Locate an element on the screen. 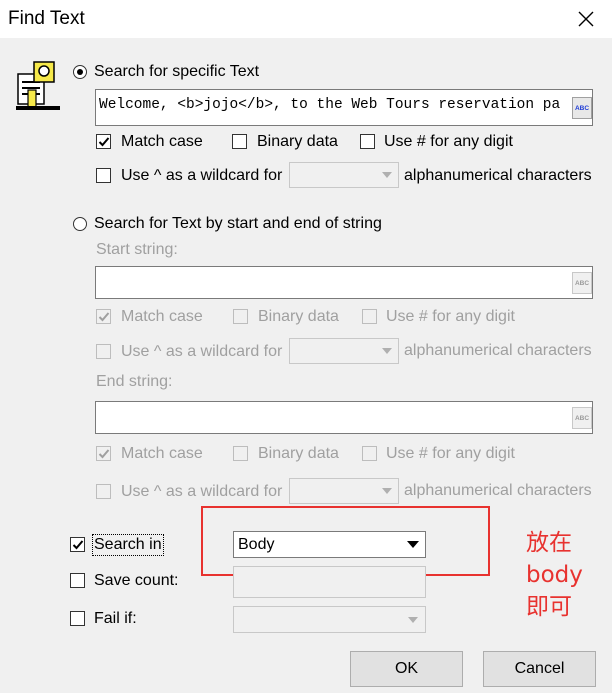  wildcard-char-select is located at coordinates (344, 175).